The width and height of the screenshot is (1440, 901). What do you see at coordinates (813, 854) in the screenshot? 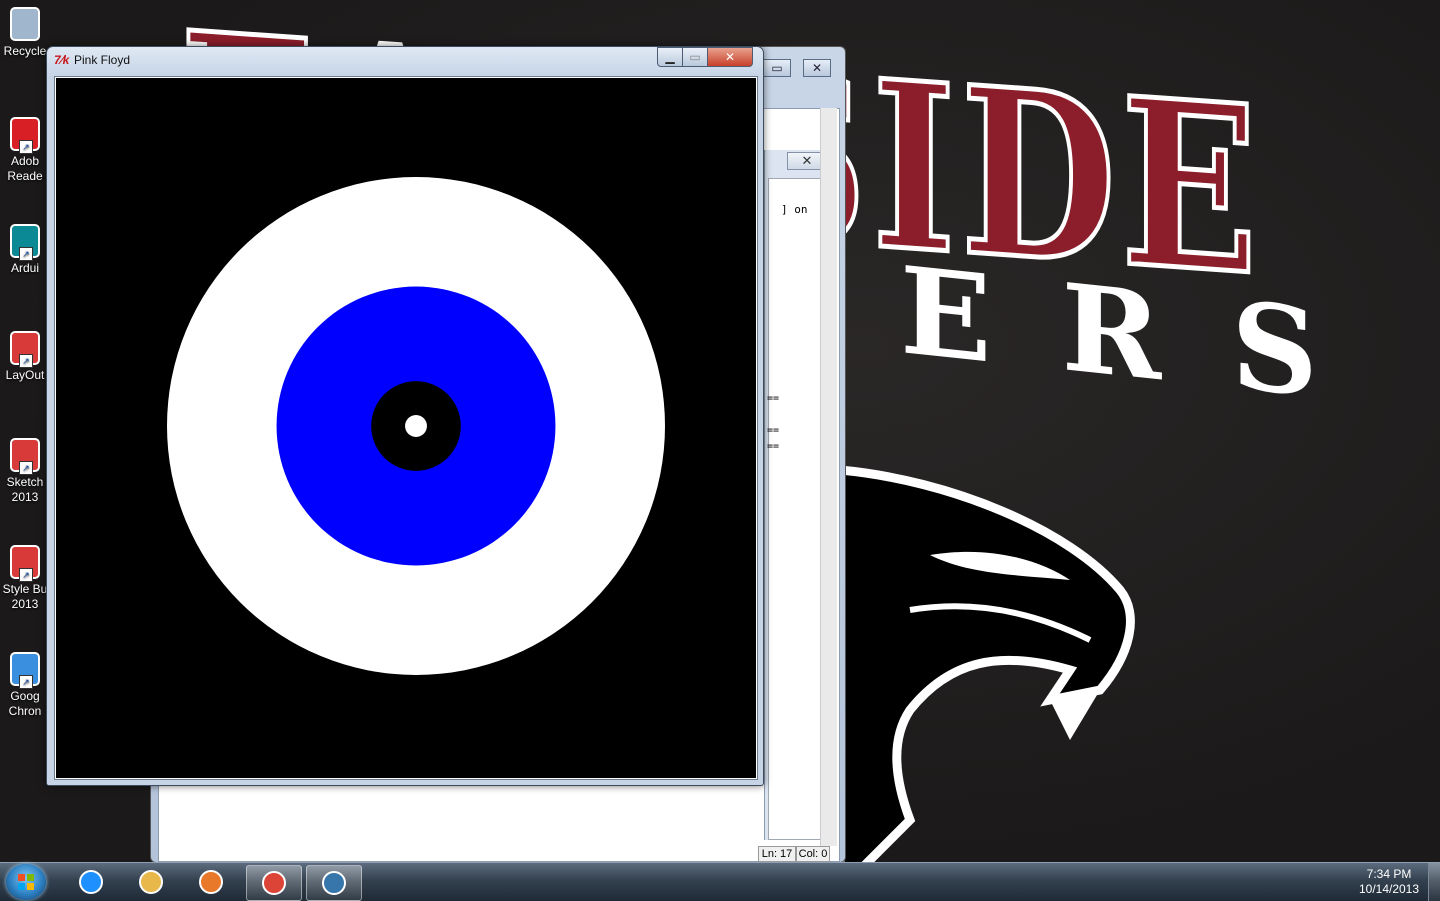
I see `status-column-number: Col: 0` at bounding box center [813, 854].